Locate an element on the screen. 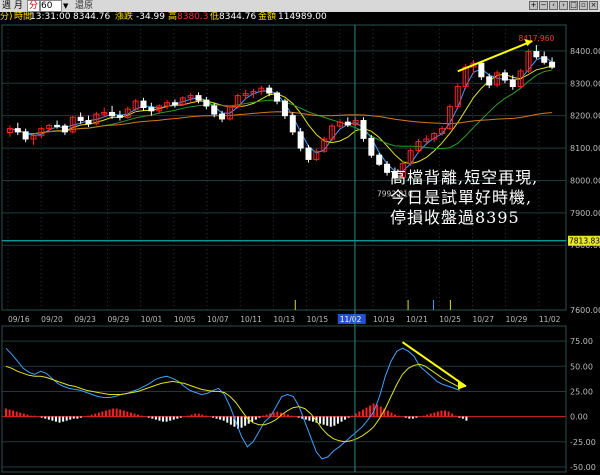  x-tick-label: 10/29 is located at coordinates (517, 319).